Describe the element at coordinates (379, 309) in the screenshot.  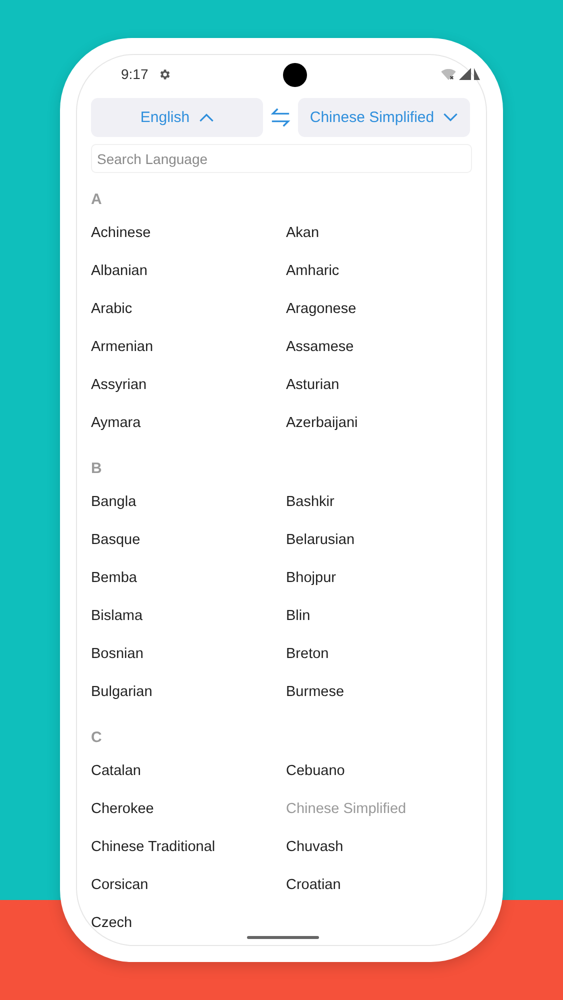
I see `language-item: Aragonese` at that location.